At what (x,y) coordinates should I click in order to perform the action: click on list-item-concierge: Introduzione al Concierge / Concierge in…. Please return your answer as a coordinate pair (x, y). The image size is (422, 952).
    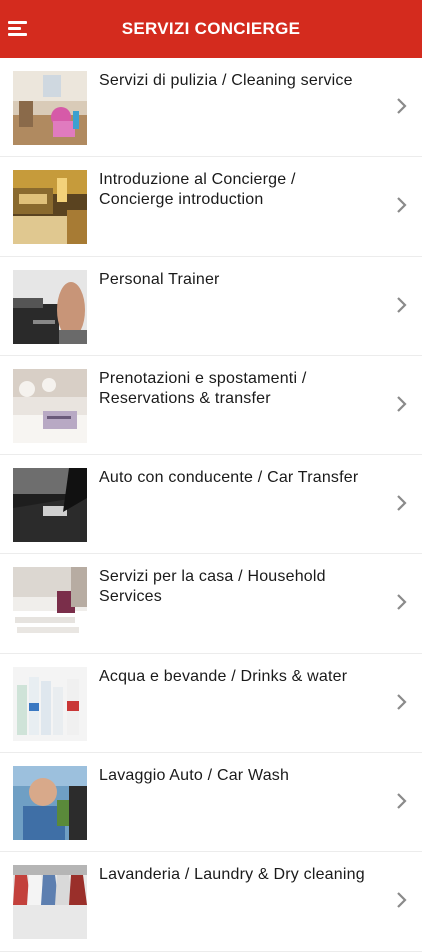
    Looking at the image, I should click on (211, 207).